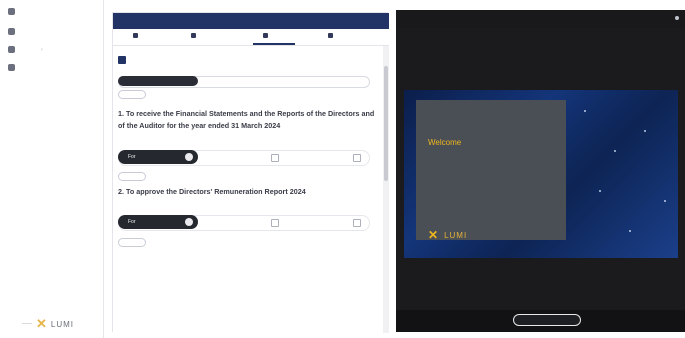 Image resolution: width=685 pixels, height=338 pixels. What do you see at coordinates (11, 67) in the screenshot?
I see `user-icon` at bounding box center [11, 67].